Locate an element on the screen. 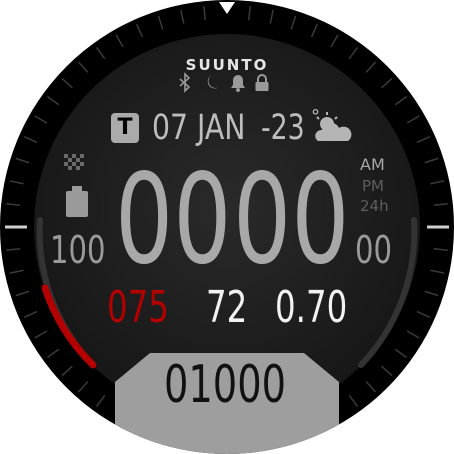  weather-temperature: -23 is located at coordinates (283, 128).